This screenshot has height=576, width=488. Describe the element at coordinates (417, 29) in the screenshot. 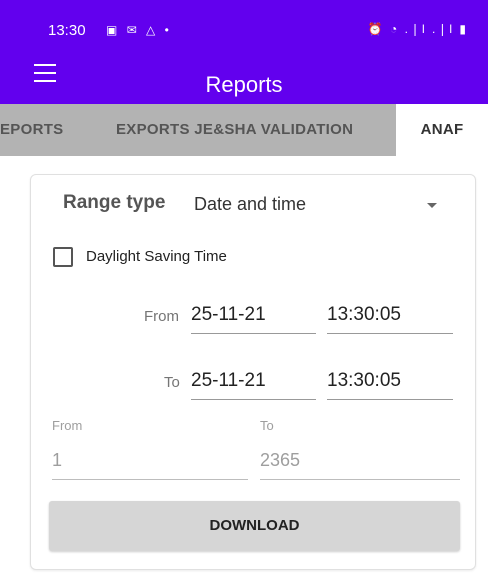

I see `system-status-icons: ⏰ ◔ .❘l .❘l ▮` at that location.